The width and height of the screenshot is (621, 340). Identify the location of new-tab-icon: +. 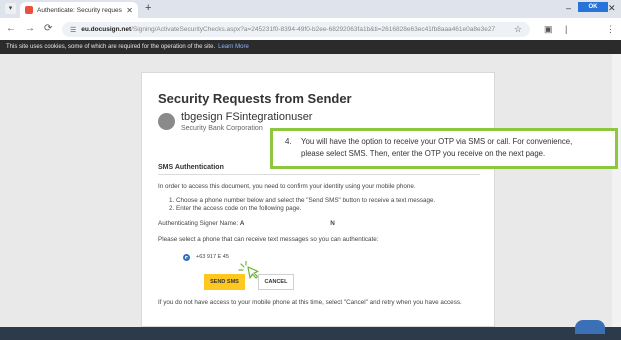
(148, 8).